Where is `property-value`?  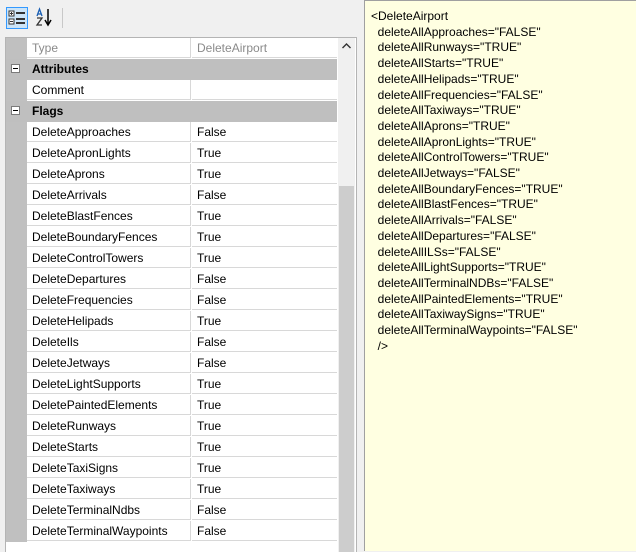 property-value is located at coordinates (264, 90).